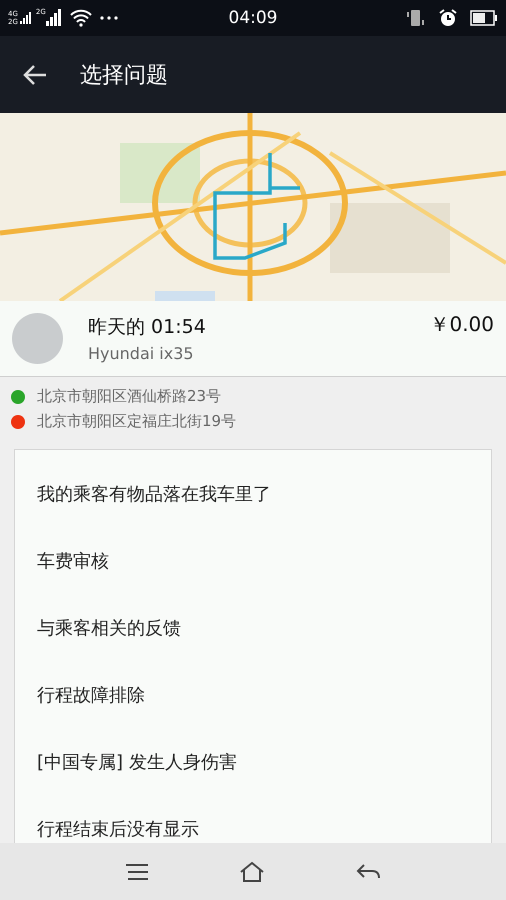 Image resolution: width=506 pixels, height=900 pixels. Describe the element at coordinates (253, 819) in the screenshot. I see `issue-item: 行程结束后没有显示` at that location.